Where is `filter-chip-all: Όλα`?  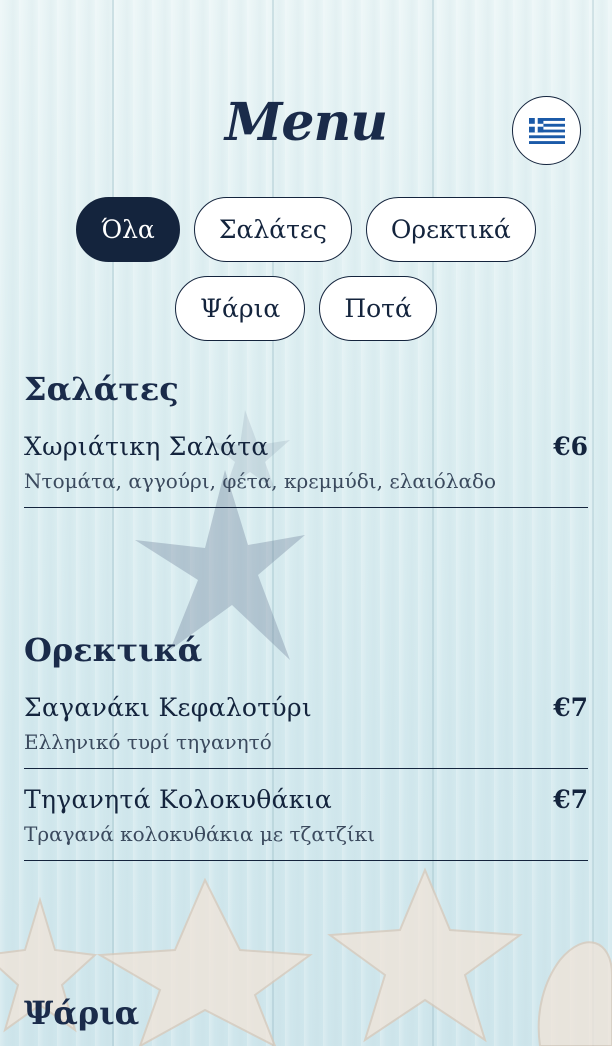 filter-chip-all: Όλα is located at coordinates (128, 229).